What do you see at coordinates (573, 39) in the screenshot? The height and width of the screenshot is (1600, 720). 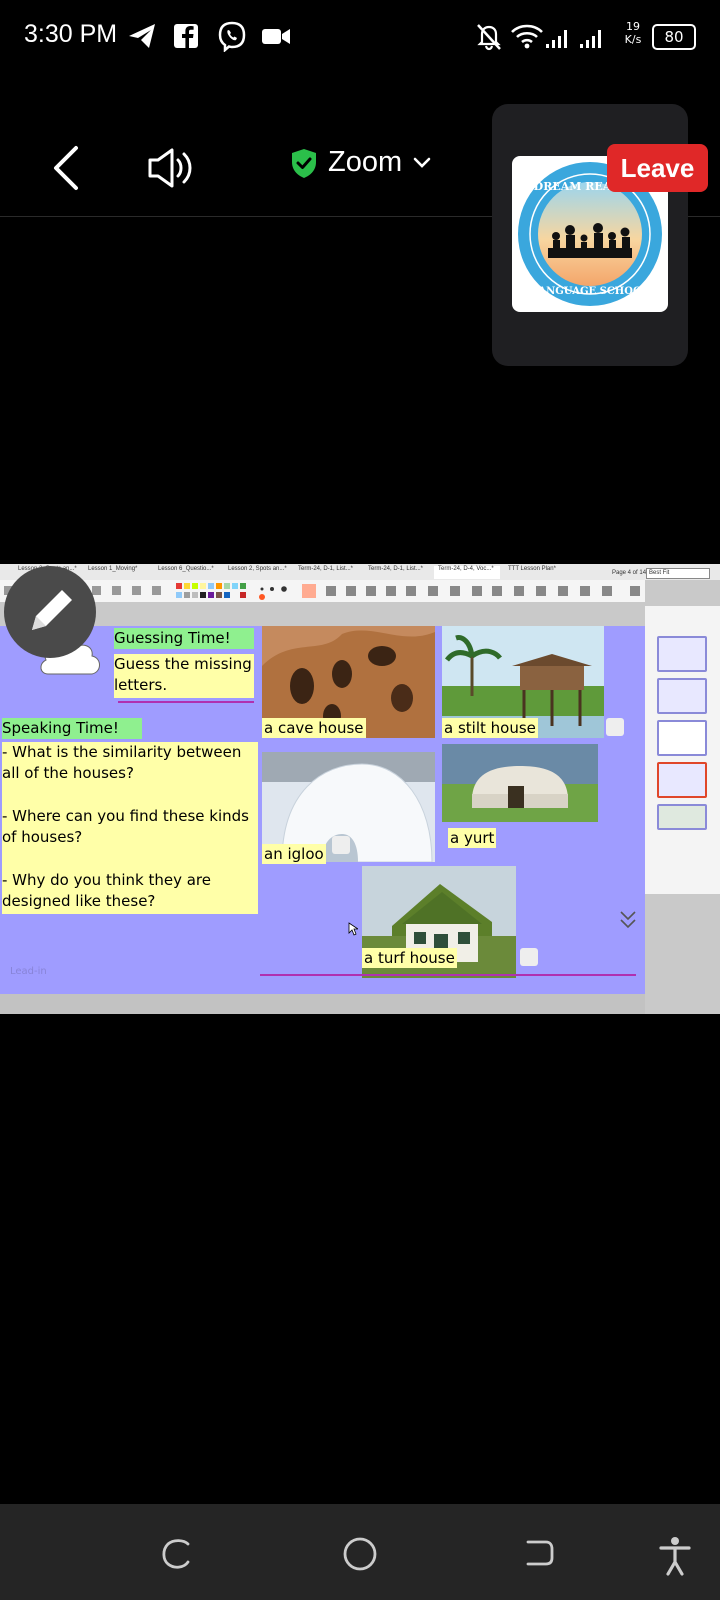 I see `signal-icon` at bounding box center [573, 39].